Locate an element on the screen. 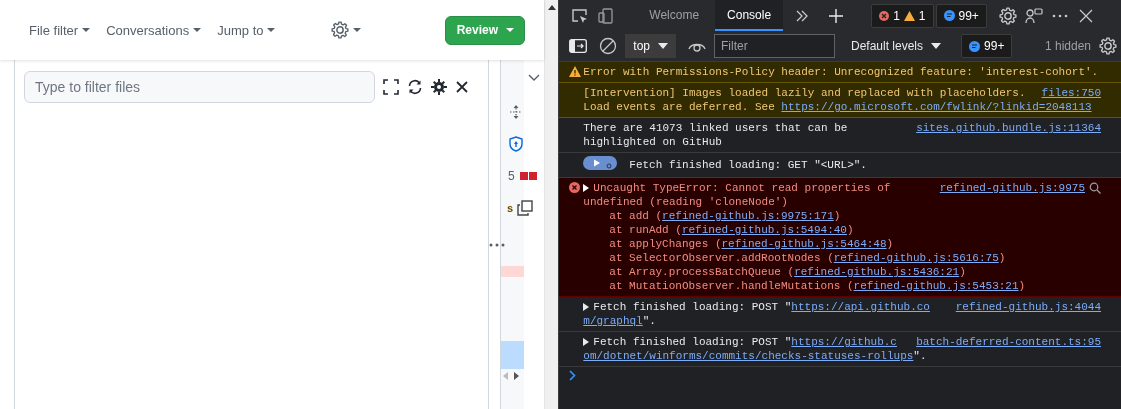 This screenshot has width=1121, height=409. filter-field: Filter is located at coordinates (774, 46).